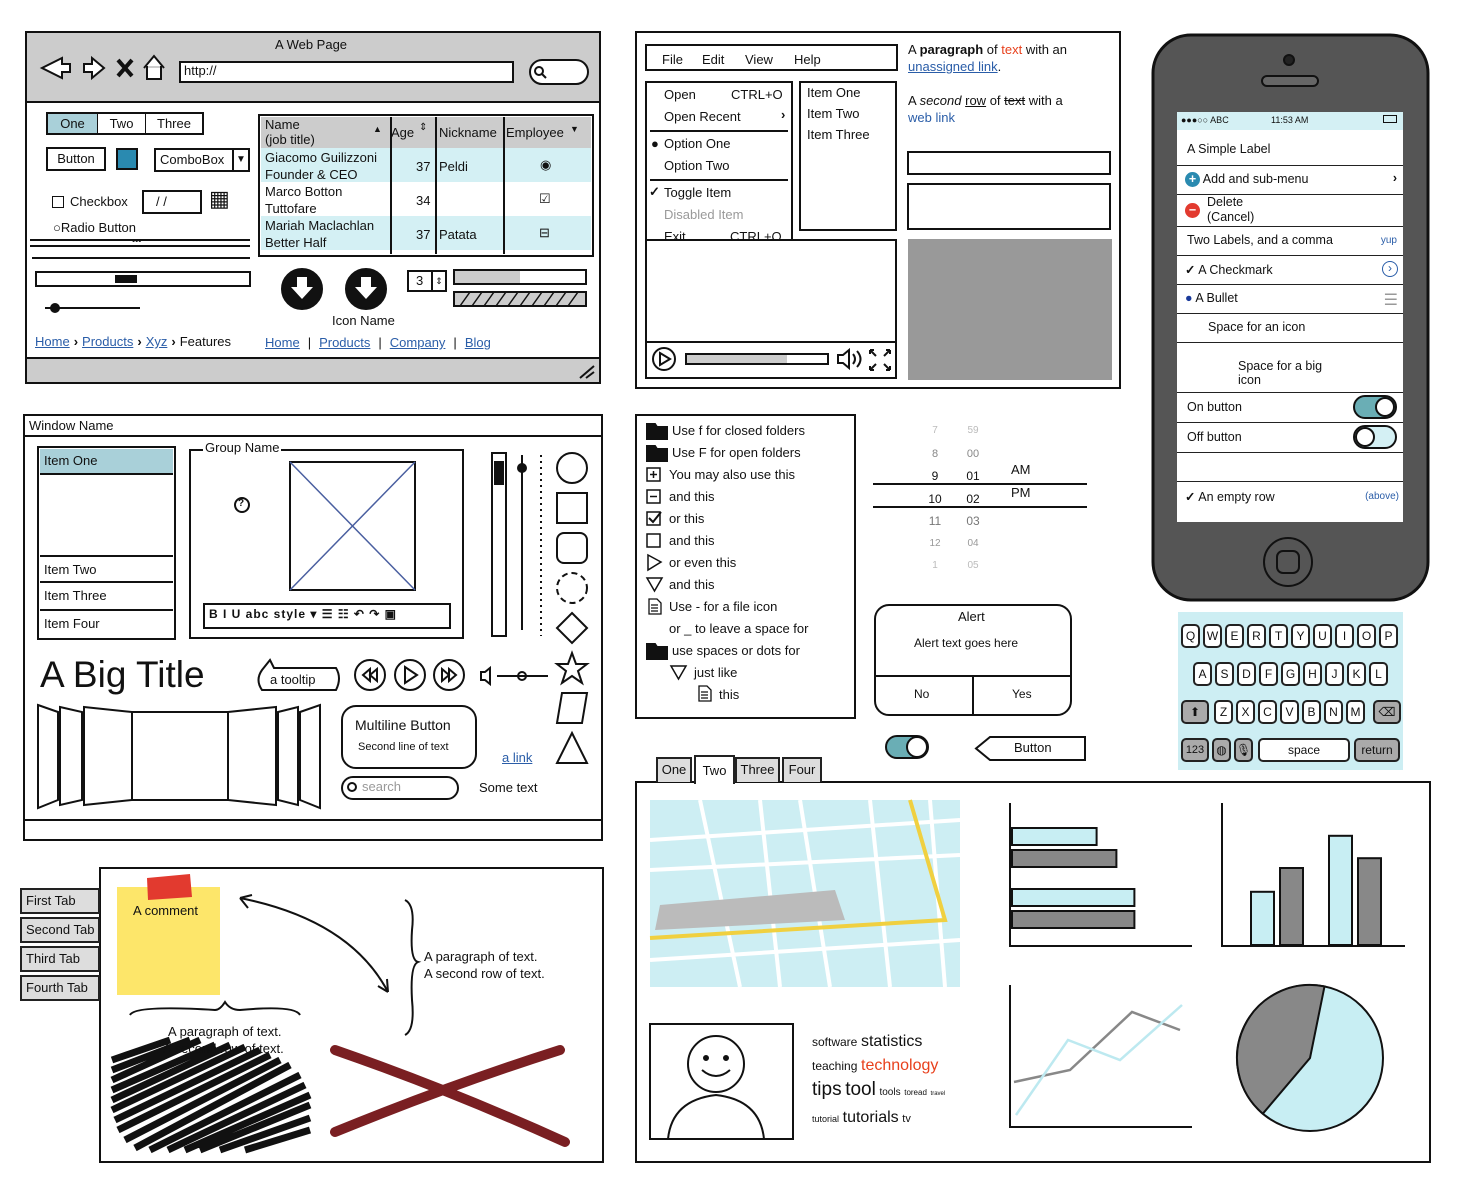 Image resolution: width=1462 pixels, height=1195 pixels. Describe the element at coordinates (377, 129) in the screenshot. I see `sort-asc-icon: ▲` at that location.